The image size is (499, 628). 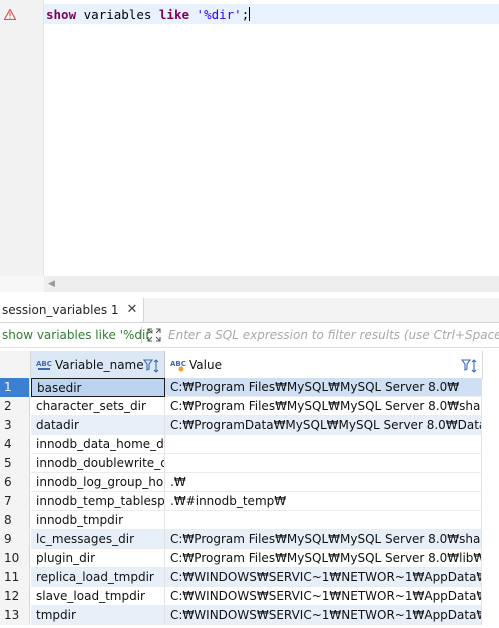 I want to click on cell-variable-name: tmpdir, so click(x=98, y=615).